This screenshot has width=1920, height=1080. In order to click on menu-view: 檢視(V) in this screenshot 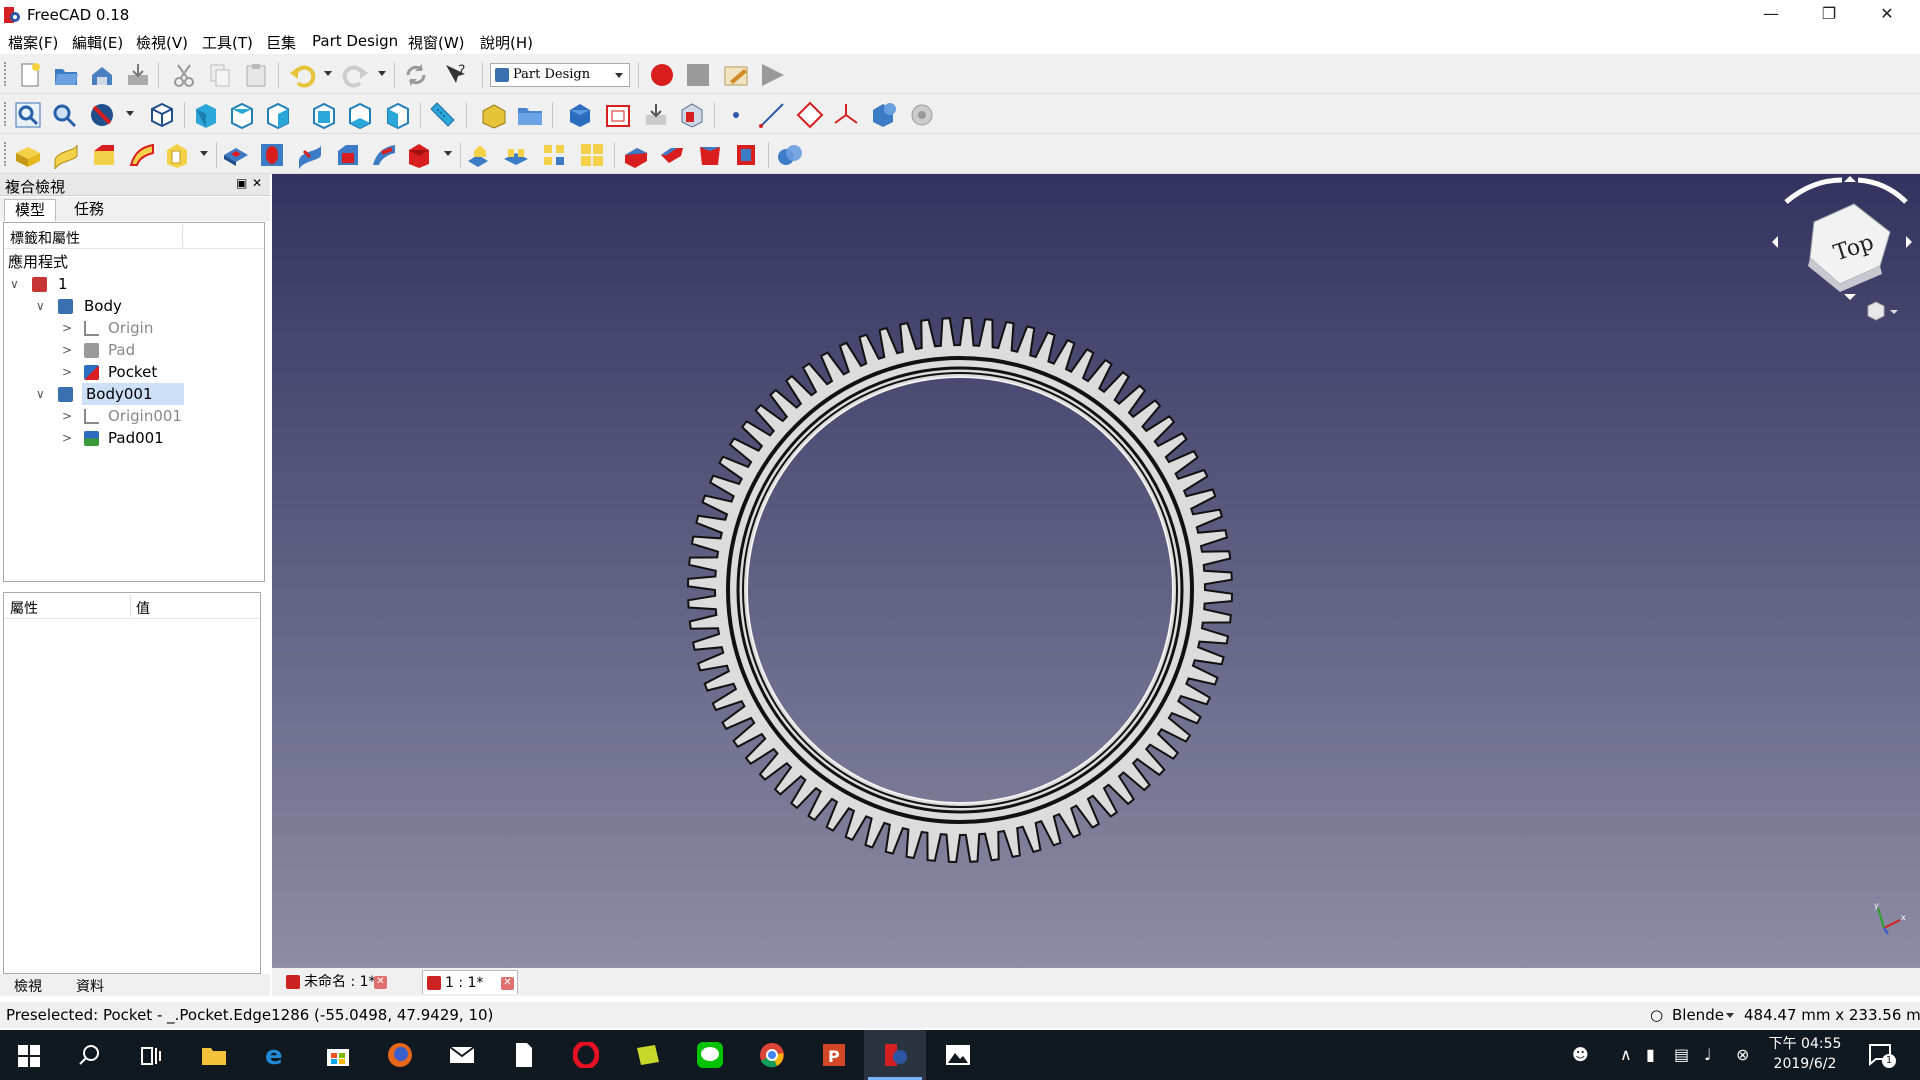, I will do `click(162, 42)`.